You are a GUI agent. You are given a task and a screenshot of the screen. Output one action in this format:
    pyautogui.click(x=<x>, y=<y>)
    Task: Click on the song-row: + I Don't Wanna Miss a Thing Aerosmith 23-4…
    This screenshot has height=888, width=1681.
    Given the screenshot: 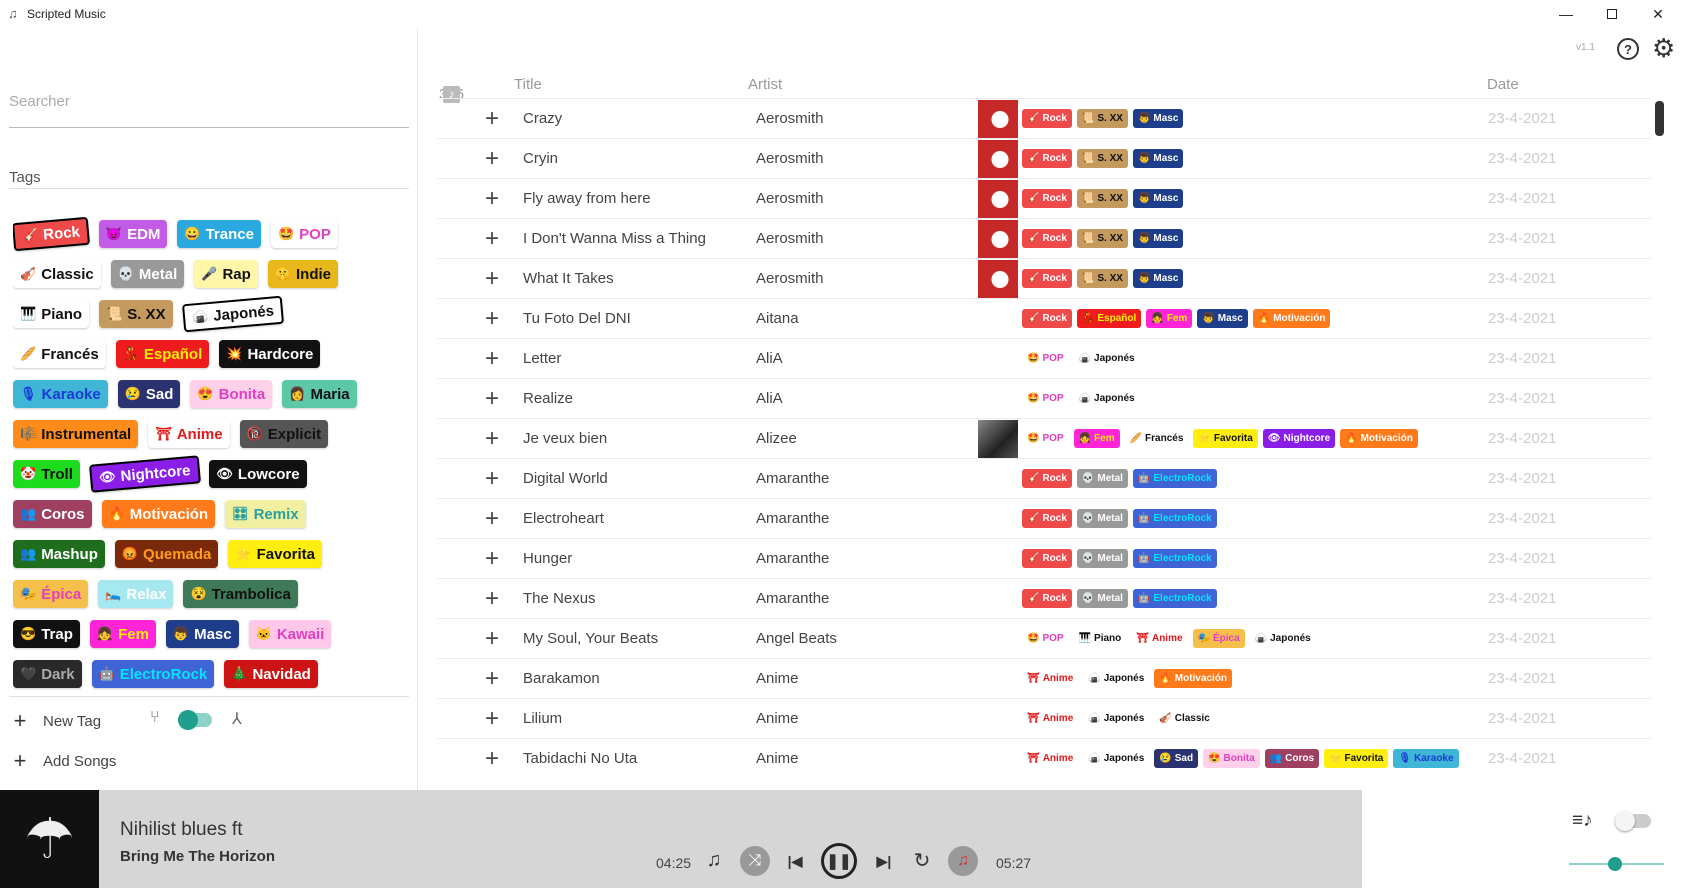 What is the action you would take?
    pyautogui.click(x=1044, y=238)
    